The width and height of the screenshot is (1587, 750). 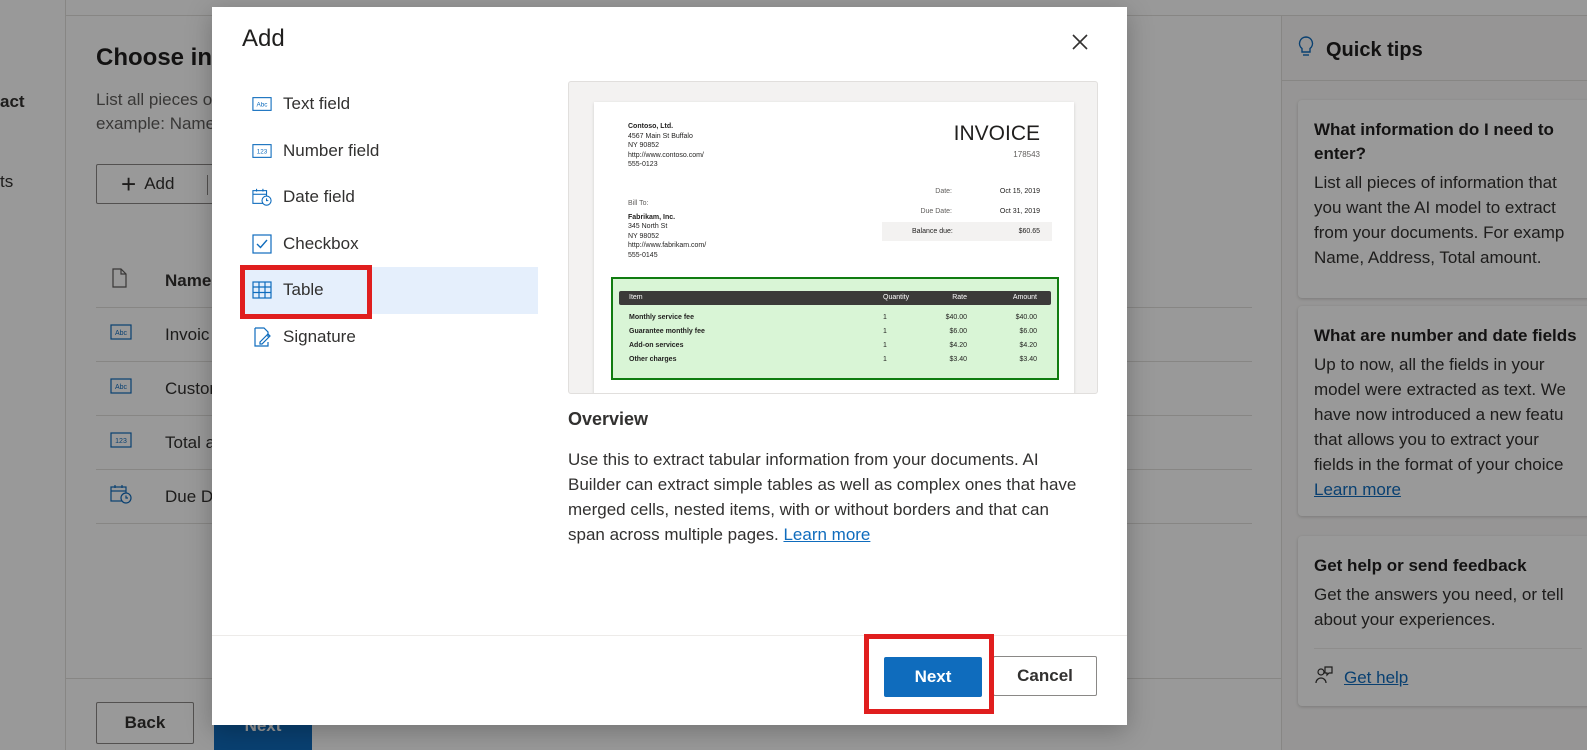 I want to click on invoice-cell: Add-on services, so click(x=656, y=345).